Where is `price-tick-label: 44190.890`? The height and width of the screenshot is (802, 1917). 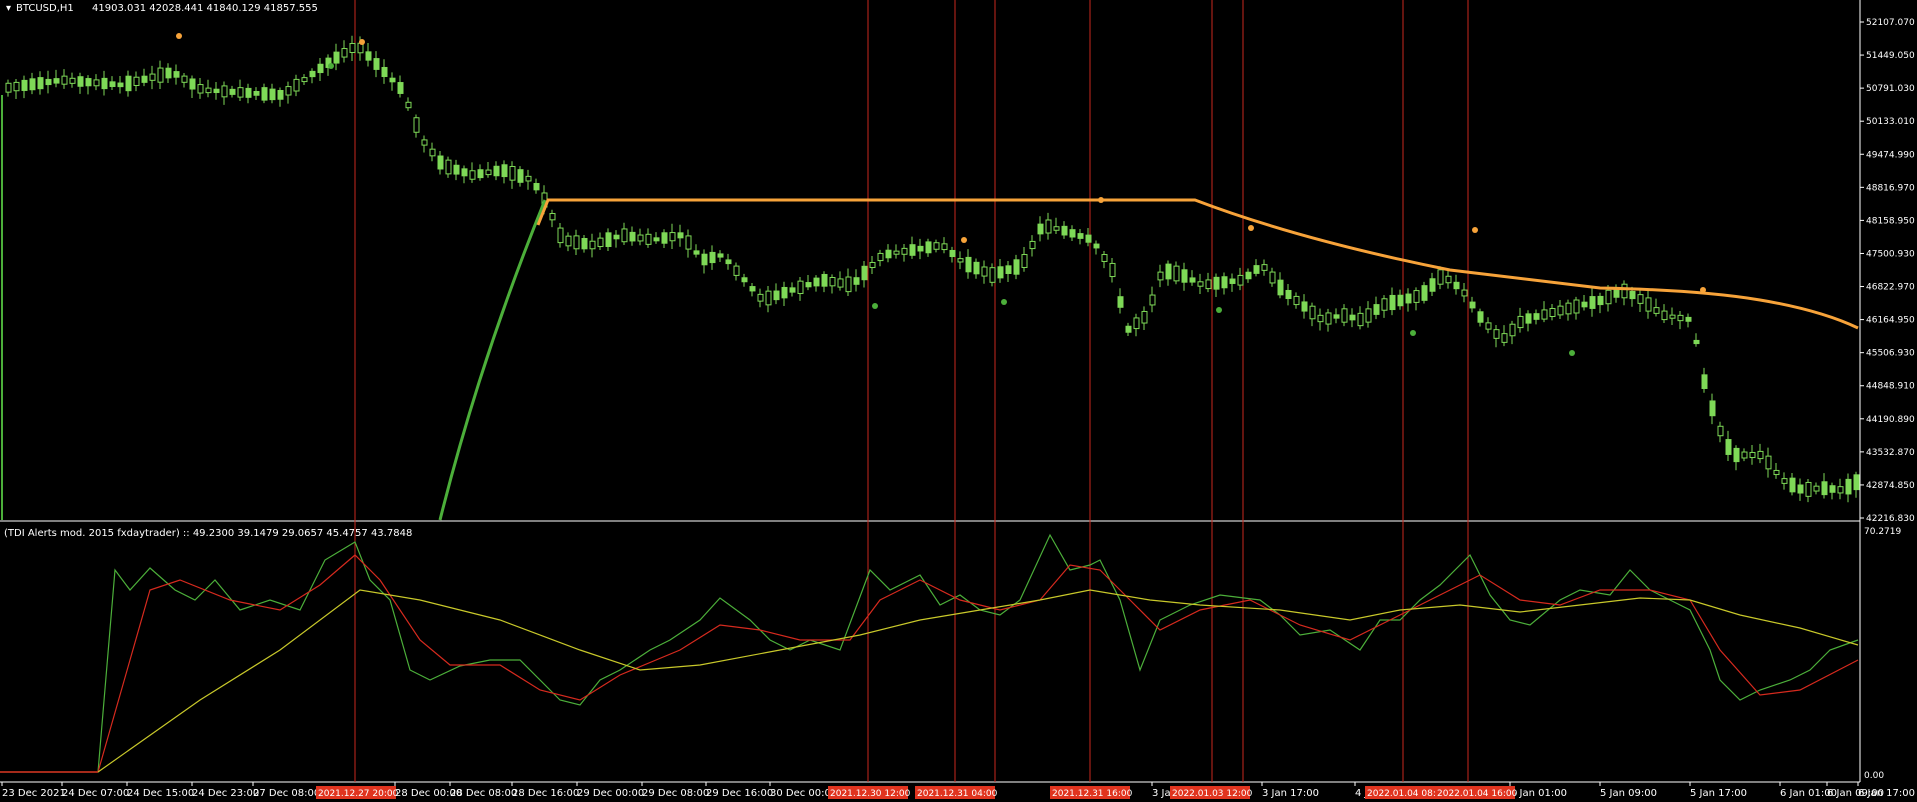 price-tick-label: 44190.890 is located at coordinates (1890, 420).